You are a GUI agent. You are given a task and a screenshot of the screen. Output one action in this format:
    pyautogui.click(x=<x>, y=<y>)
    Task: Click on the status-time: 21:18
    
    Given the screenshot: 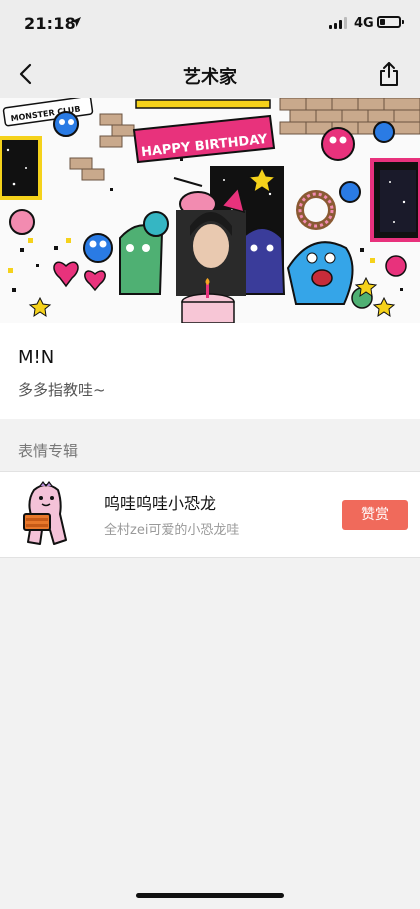 What is the action you would take?
    pyautogui.click(x=50, y=23)
    